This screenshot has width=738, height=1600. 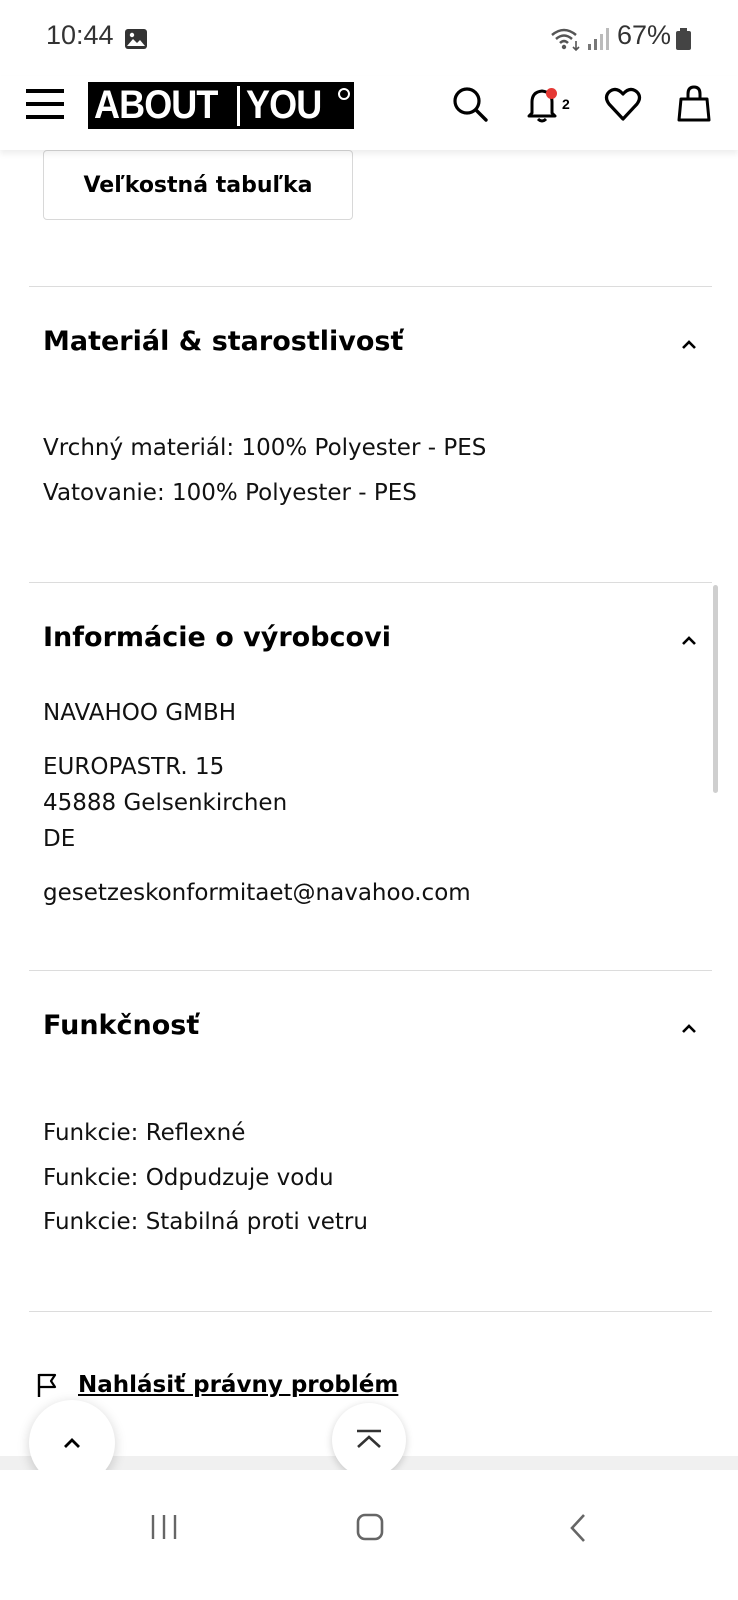 I want to click on section-title-manufacturer: Informácie o výrobcovi, so click(x=217, y=637).